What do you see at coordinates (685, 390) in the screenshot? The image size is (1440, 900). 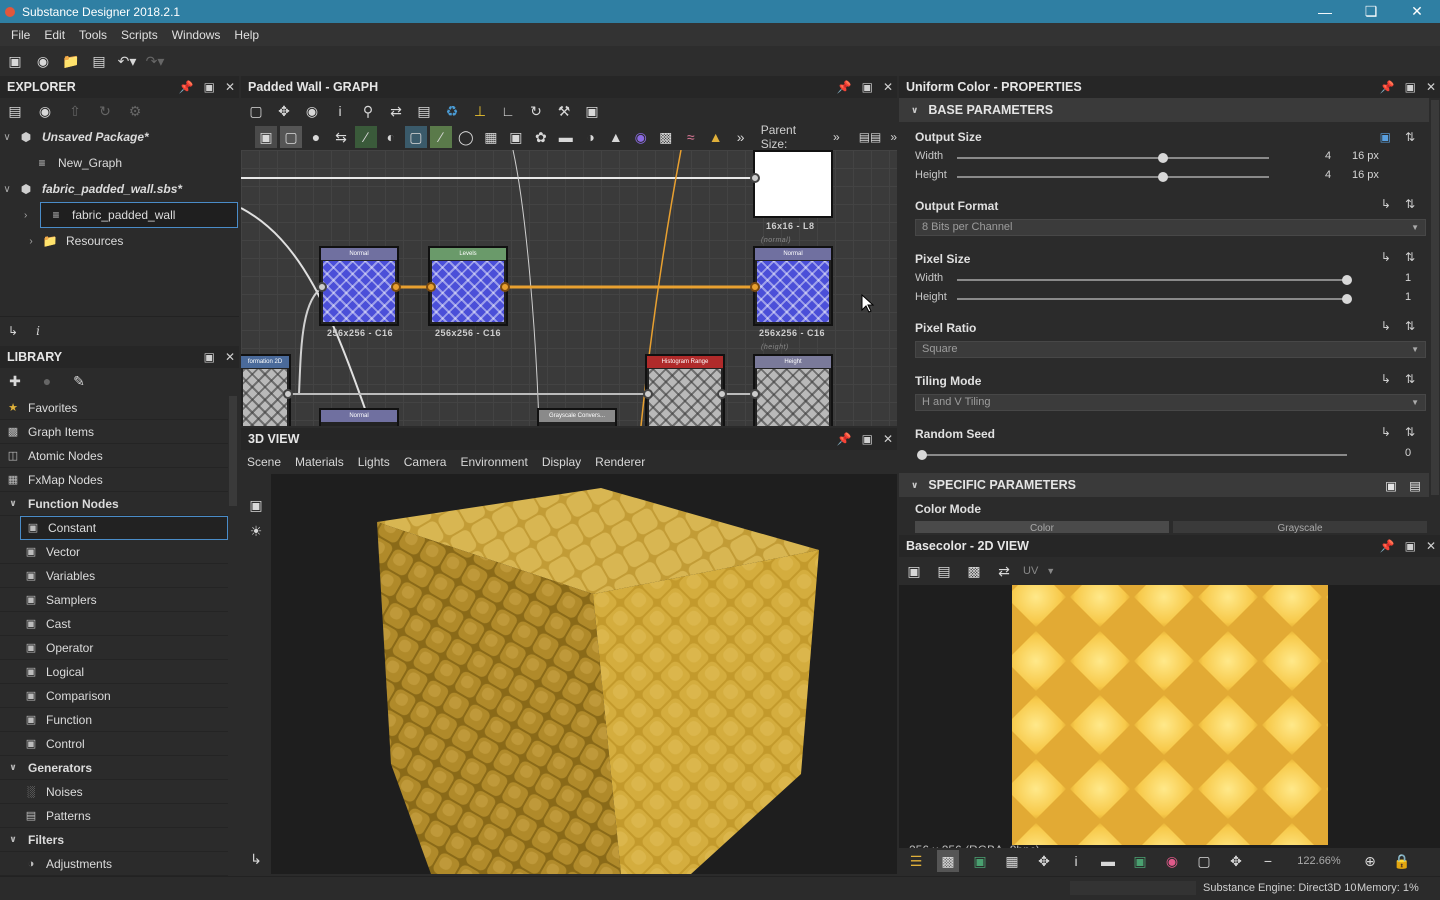 I see `histogram-range-node: Histogram Range` at bounding box center [685, 390].